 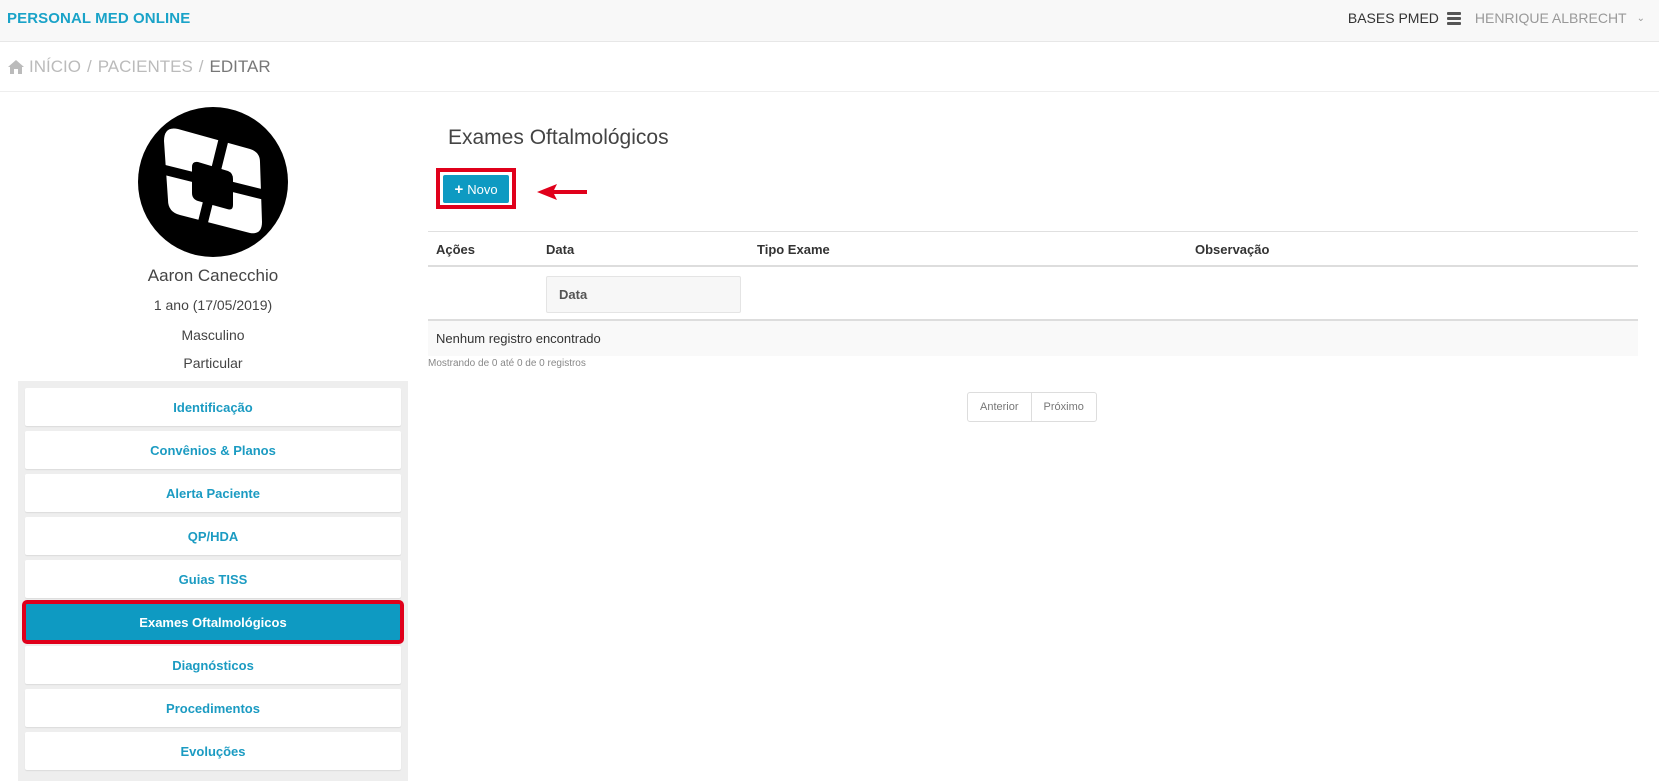 I want to click on menu-item-diagnosticos: Diagnósticos, so click(x=213, y=665).